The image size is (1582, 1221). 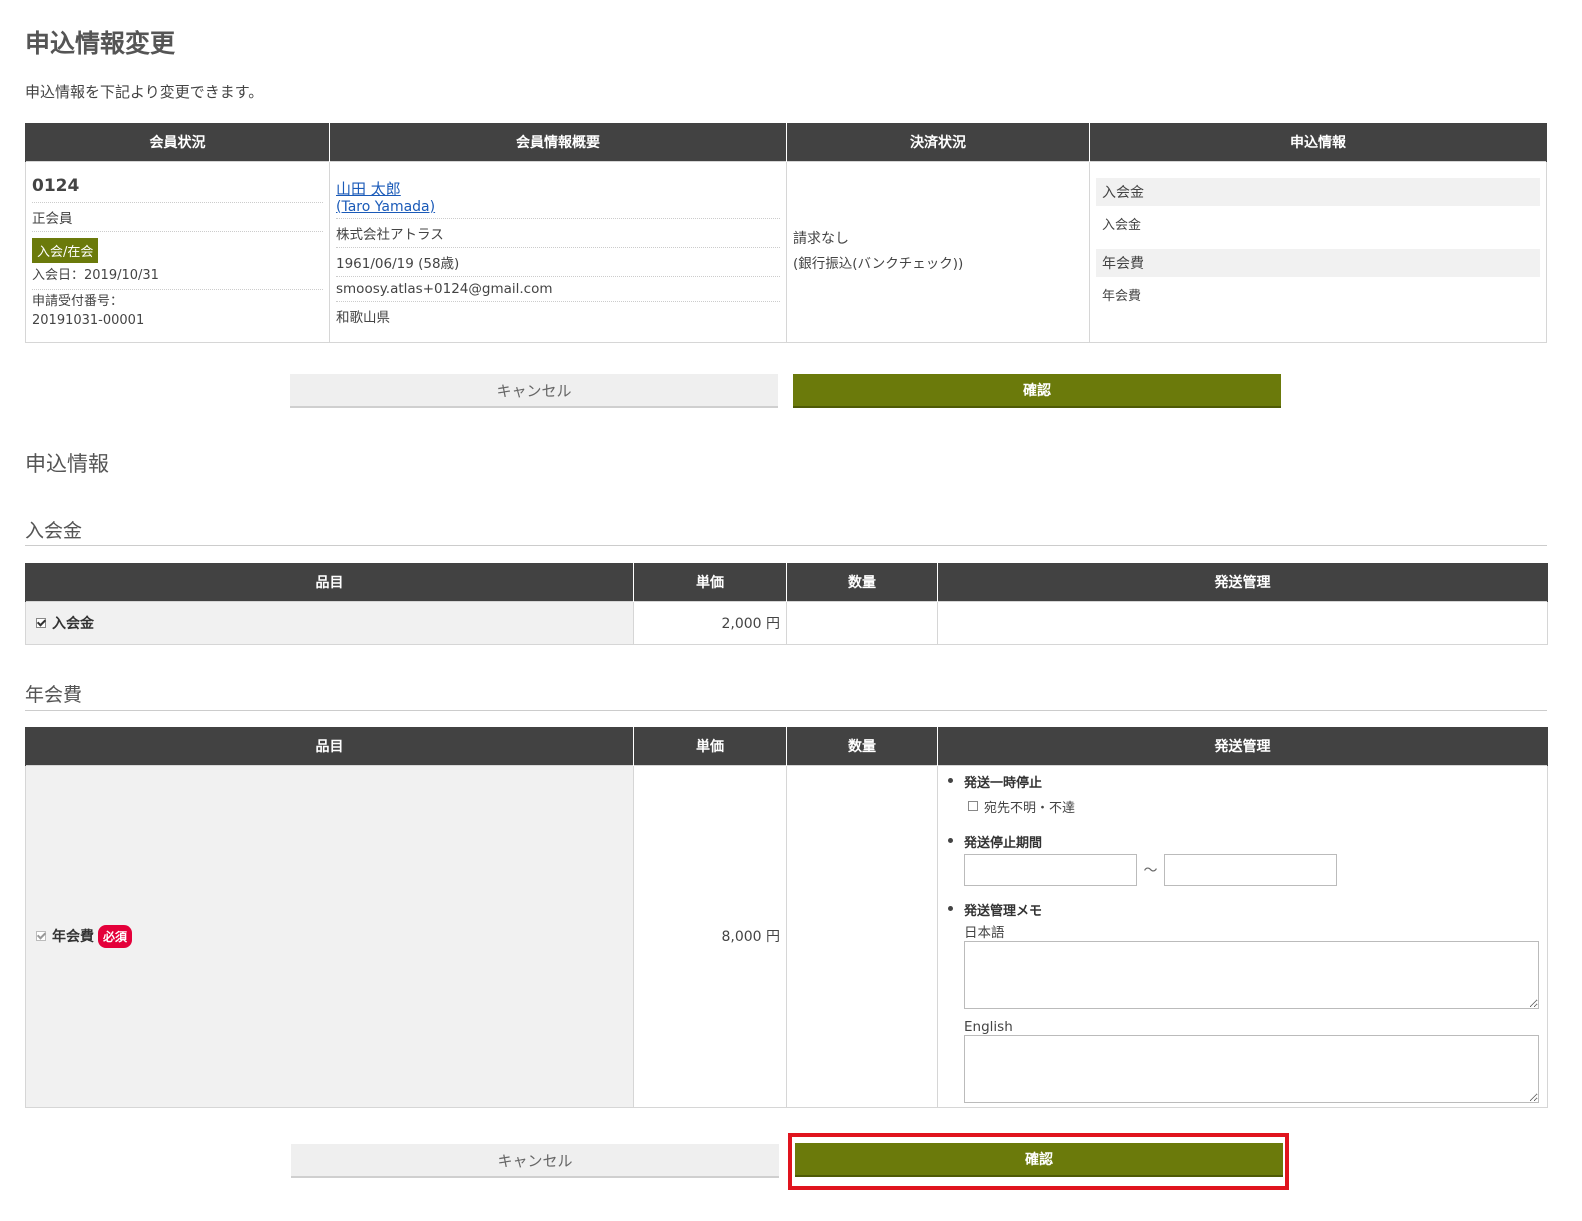 What do you see at coordinates (54, 531) in the screenshot?
I see `entrance-fee-title: 入会金` at bounding box center [54, 531].